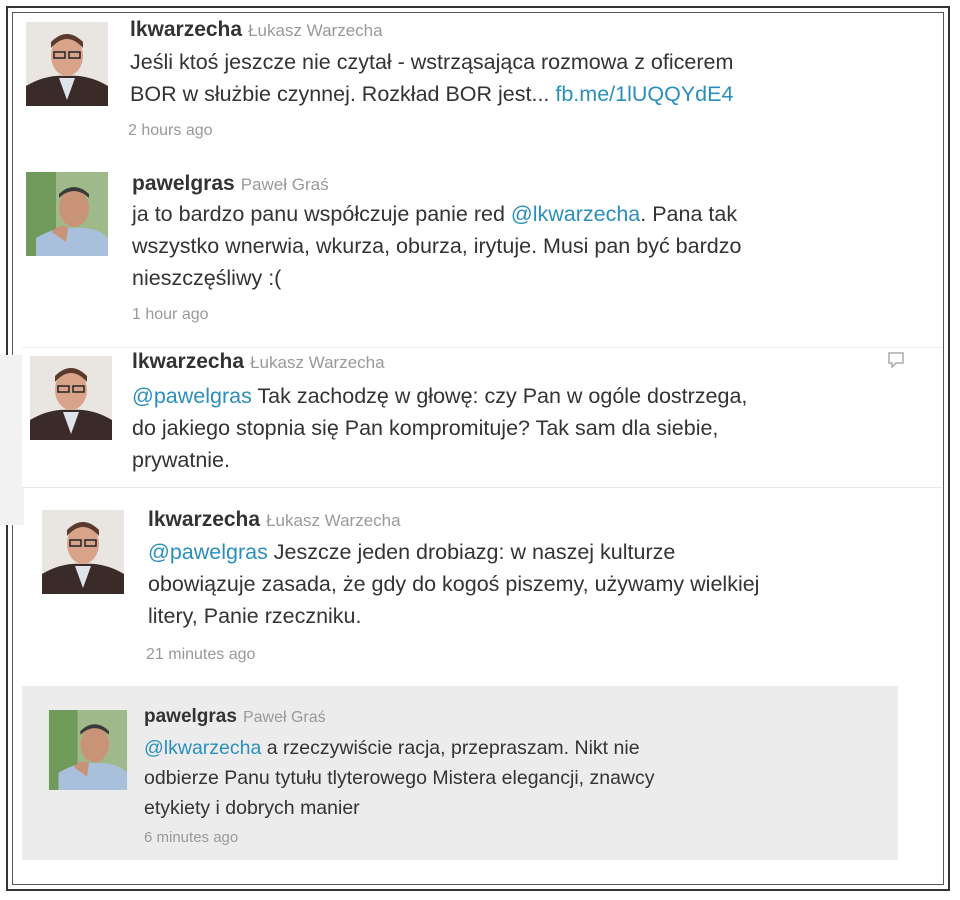 The image size is (960, 900). What do you see at coordinates (170, 315) in the screenshot?
I see `timestamp: 1 hour ago` at bounding box center [170, 315].